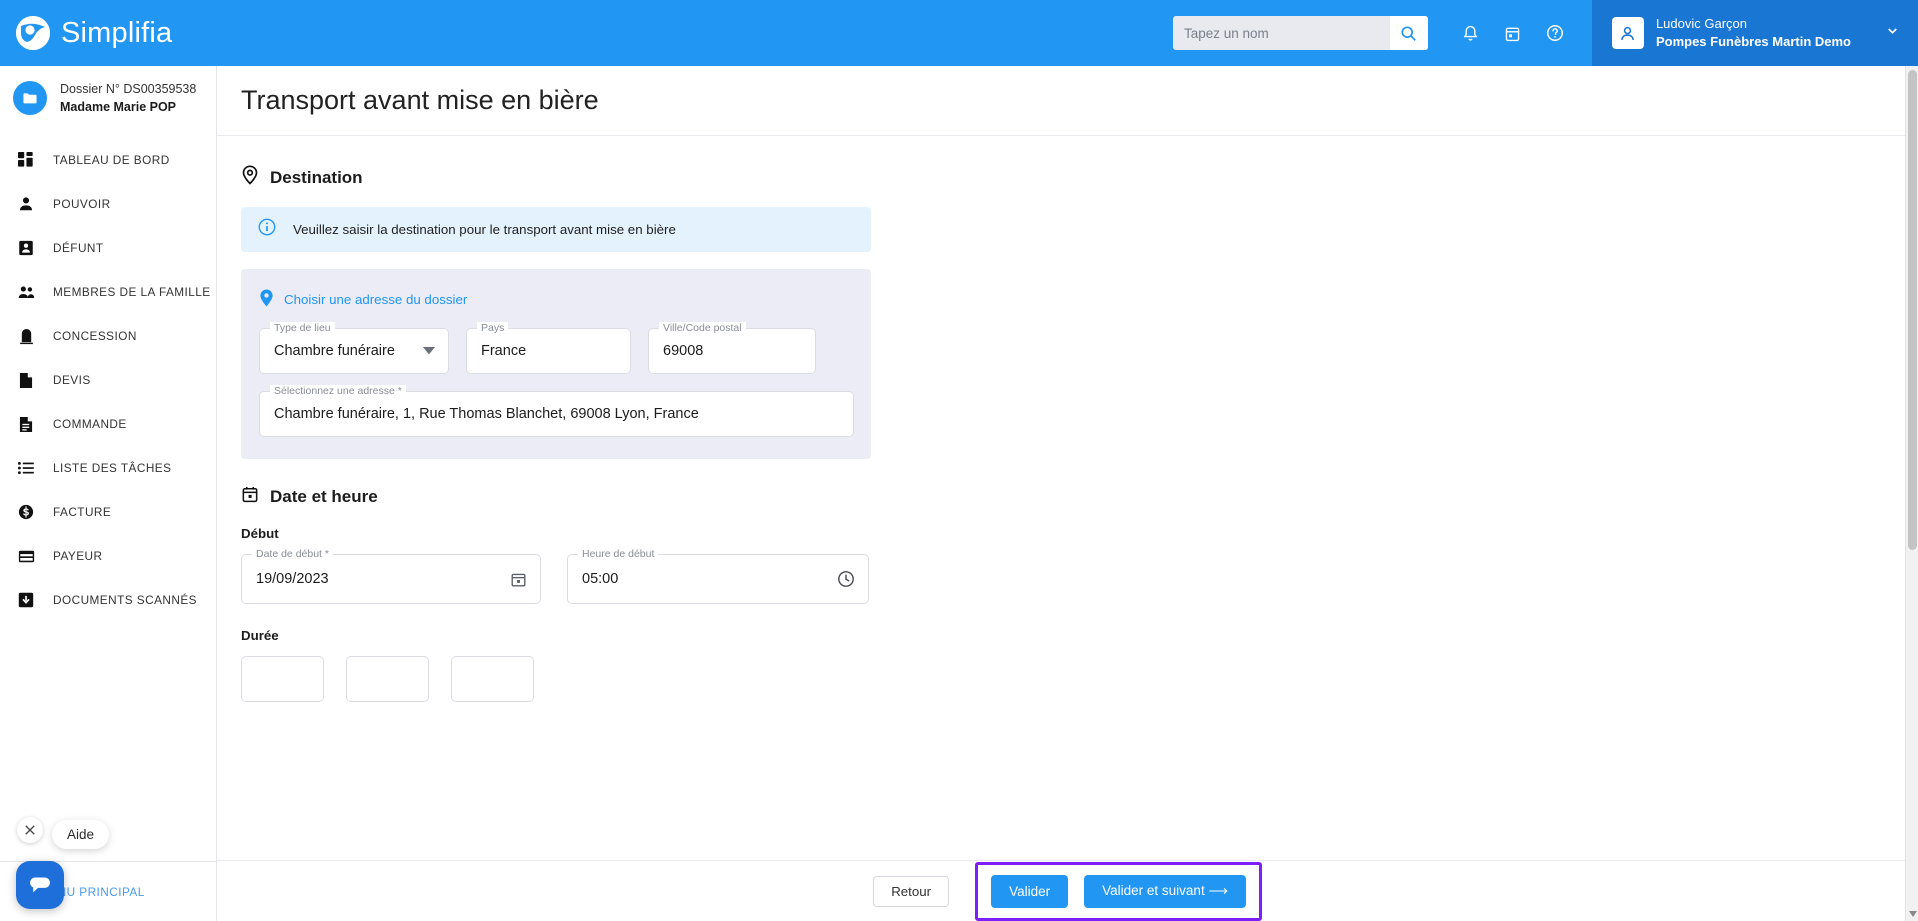 This screenshot has height=921, width=1918. Describe the element at coordinates (911, 891) in the screenshot. I see `retour-button: Retour` at that location.